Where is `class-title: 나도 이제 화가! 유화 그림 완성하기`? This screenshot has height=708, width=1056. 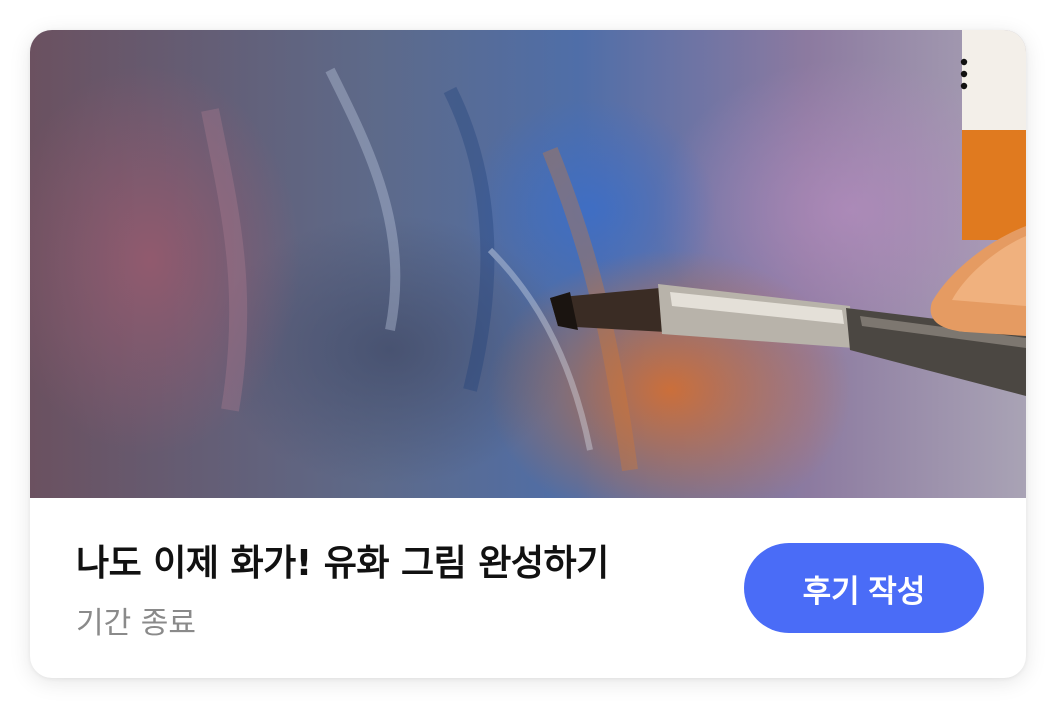
class-title: 나도 이제 화가! 유화 그림 완성하기 is located at coordinates (342, 563).